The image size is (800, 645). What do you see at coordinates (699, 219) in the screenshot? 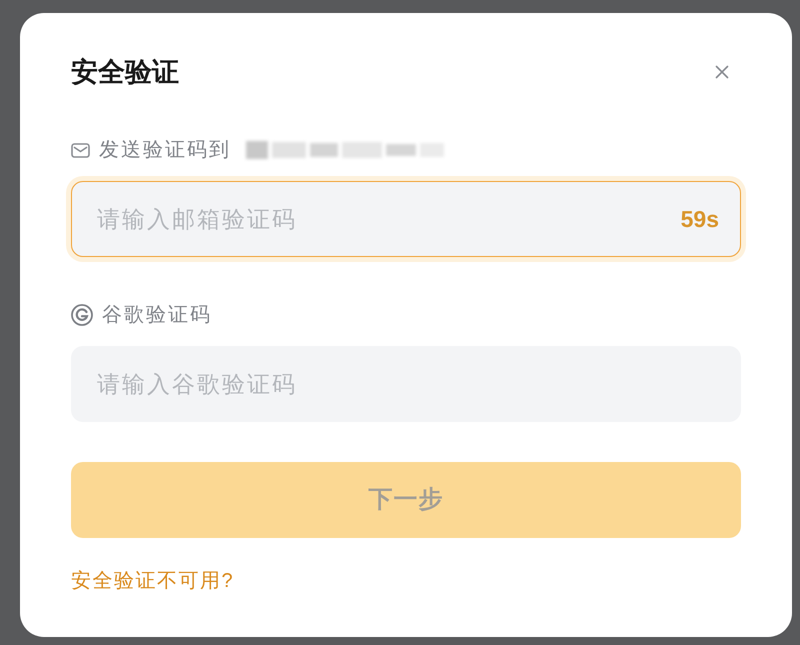
I see `countdown-timer: 59s` at bounding box center [699, 219].